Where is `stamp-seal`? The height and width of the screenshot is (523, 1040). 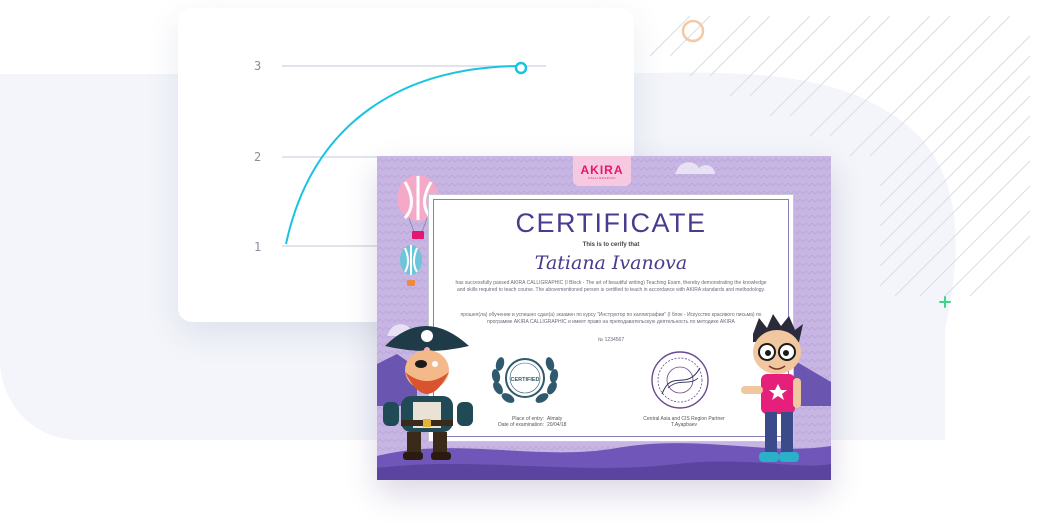
stamp-seal is located at coordinates (680, 380).